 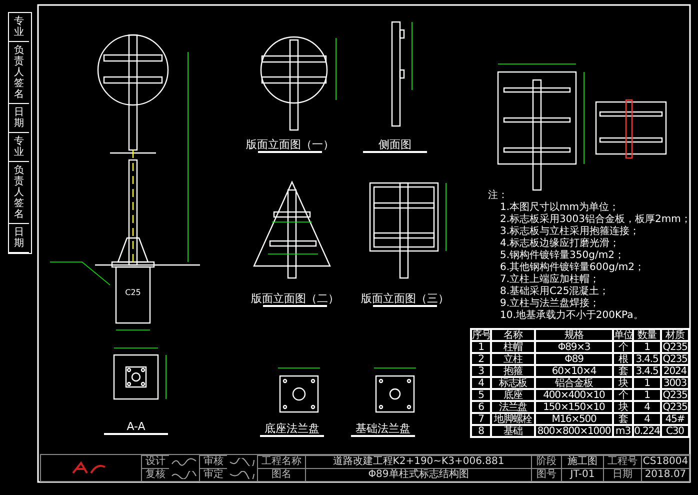 I want to click on table-cell: M16×500, so click(x=574, y=419).